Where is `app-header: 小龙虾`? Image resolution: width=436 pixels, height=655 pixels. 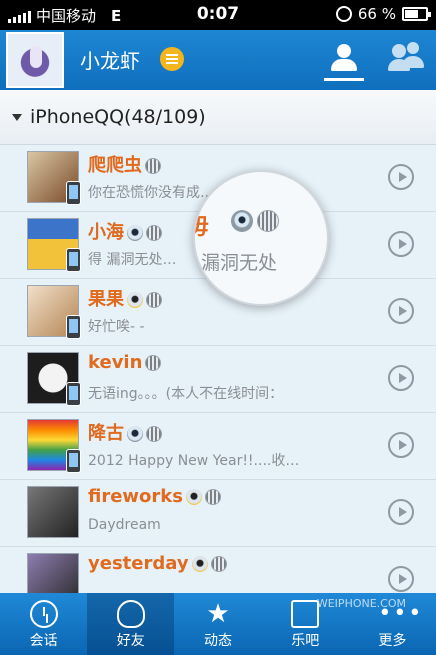 app-header: 小龙虾 is located at coordinates (218, 60).